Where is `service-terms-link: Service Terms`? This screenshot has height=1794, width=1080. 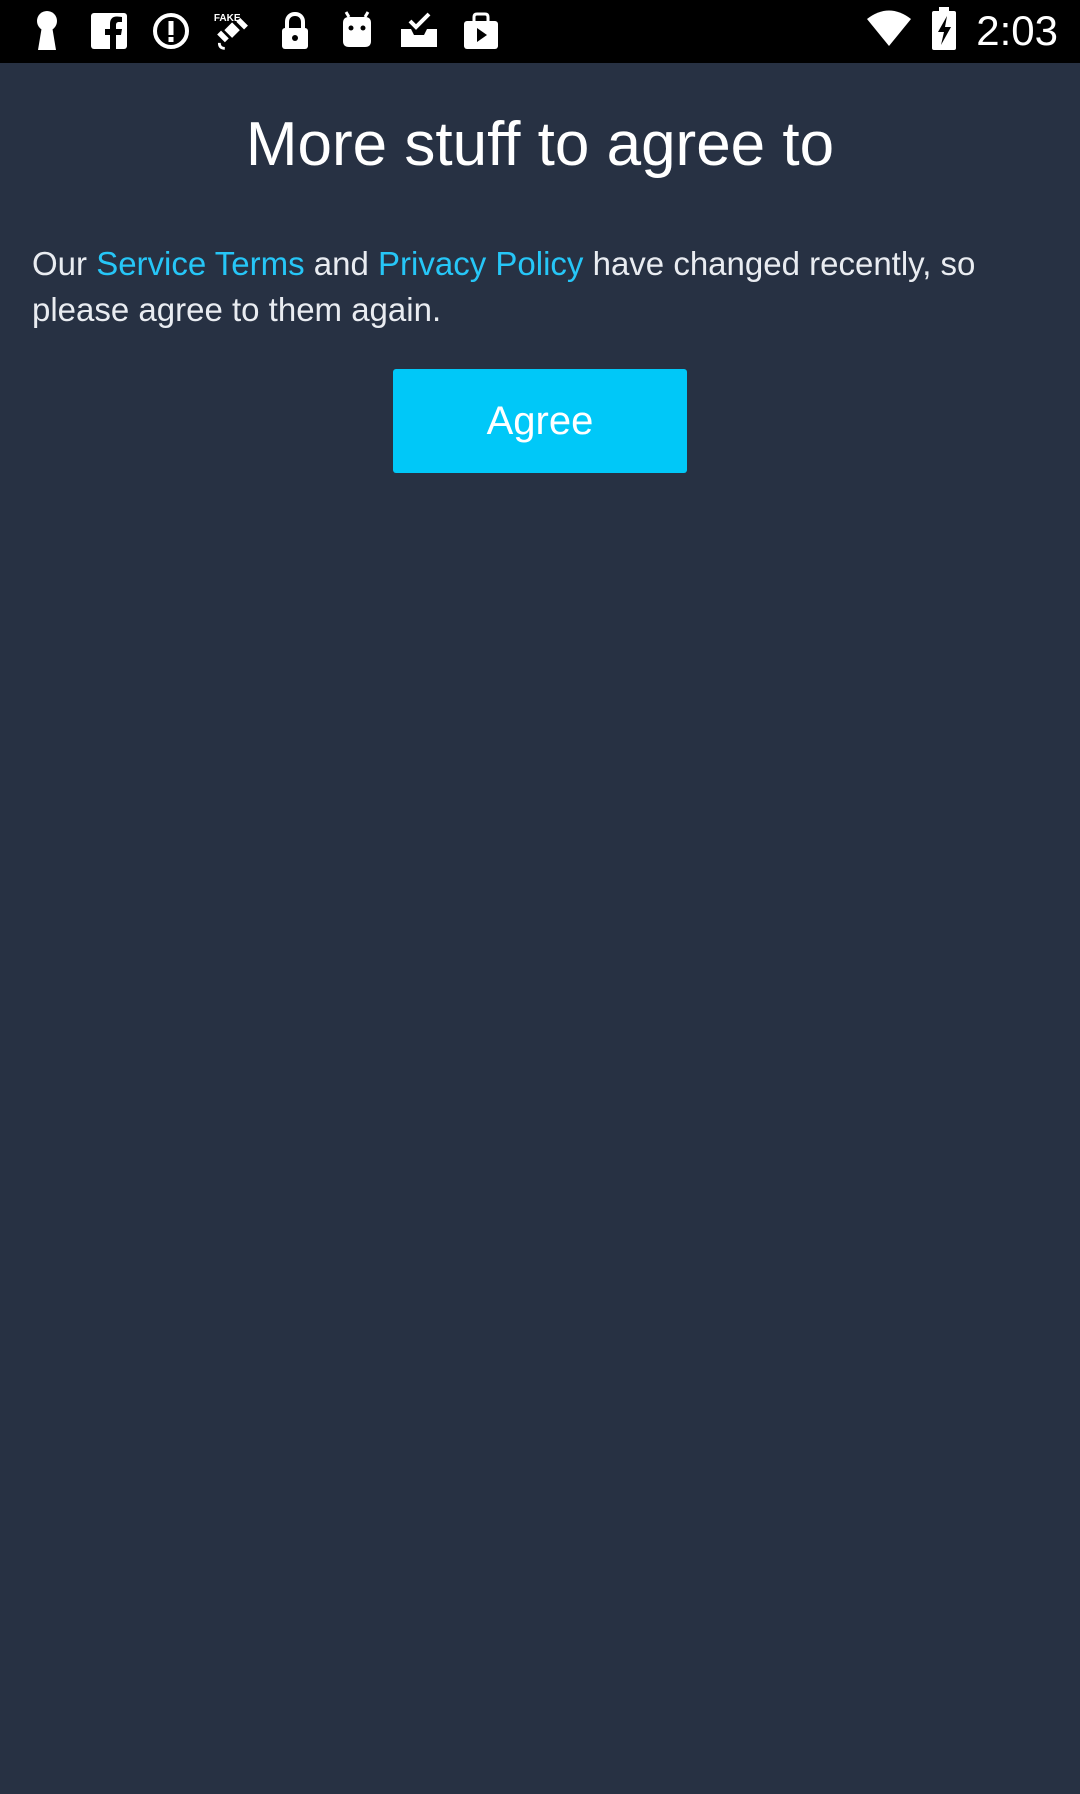
service-terms-link: Service Terms is located at coordinates (200, 263).